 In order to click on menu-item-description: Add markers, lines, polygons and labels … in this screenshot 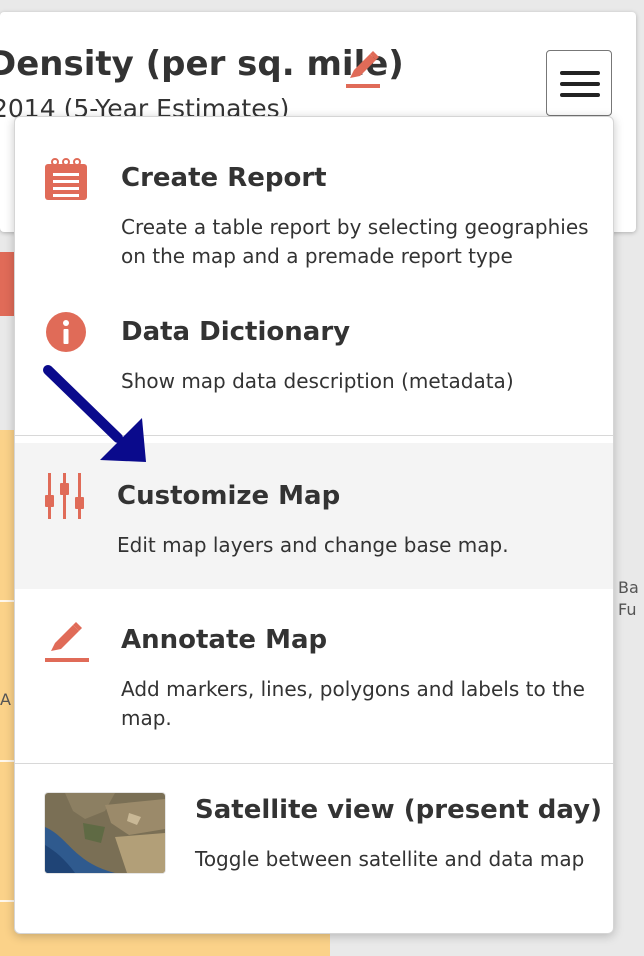, I will do `click(353, 703)`.